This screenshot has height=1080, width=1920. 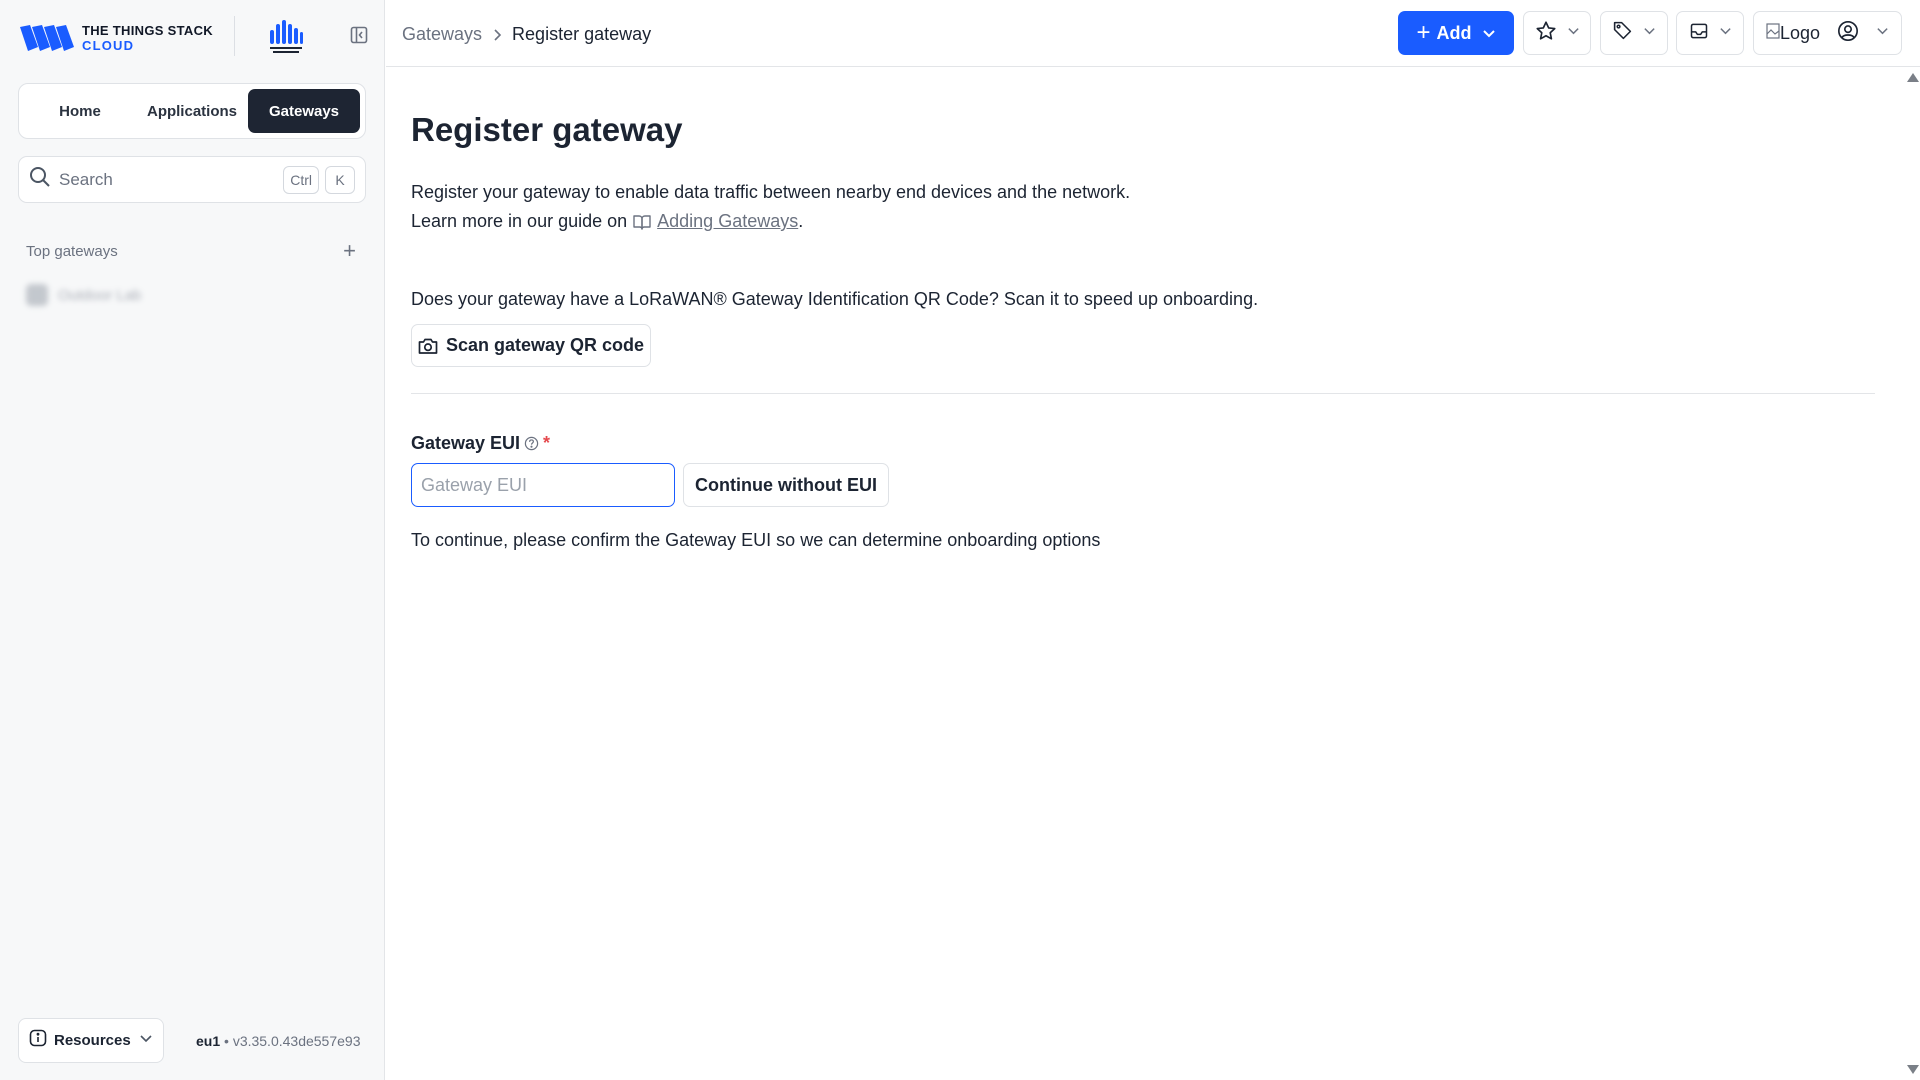 I want to click on broken-image-icon, so click(x=1773, y=33).